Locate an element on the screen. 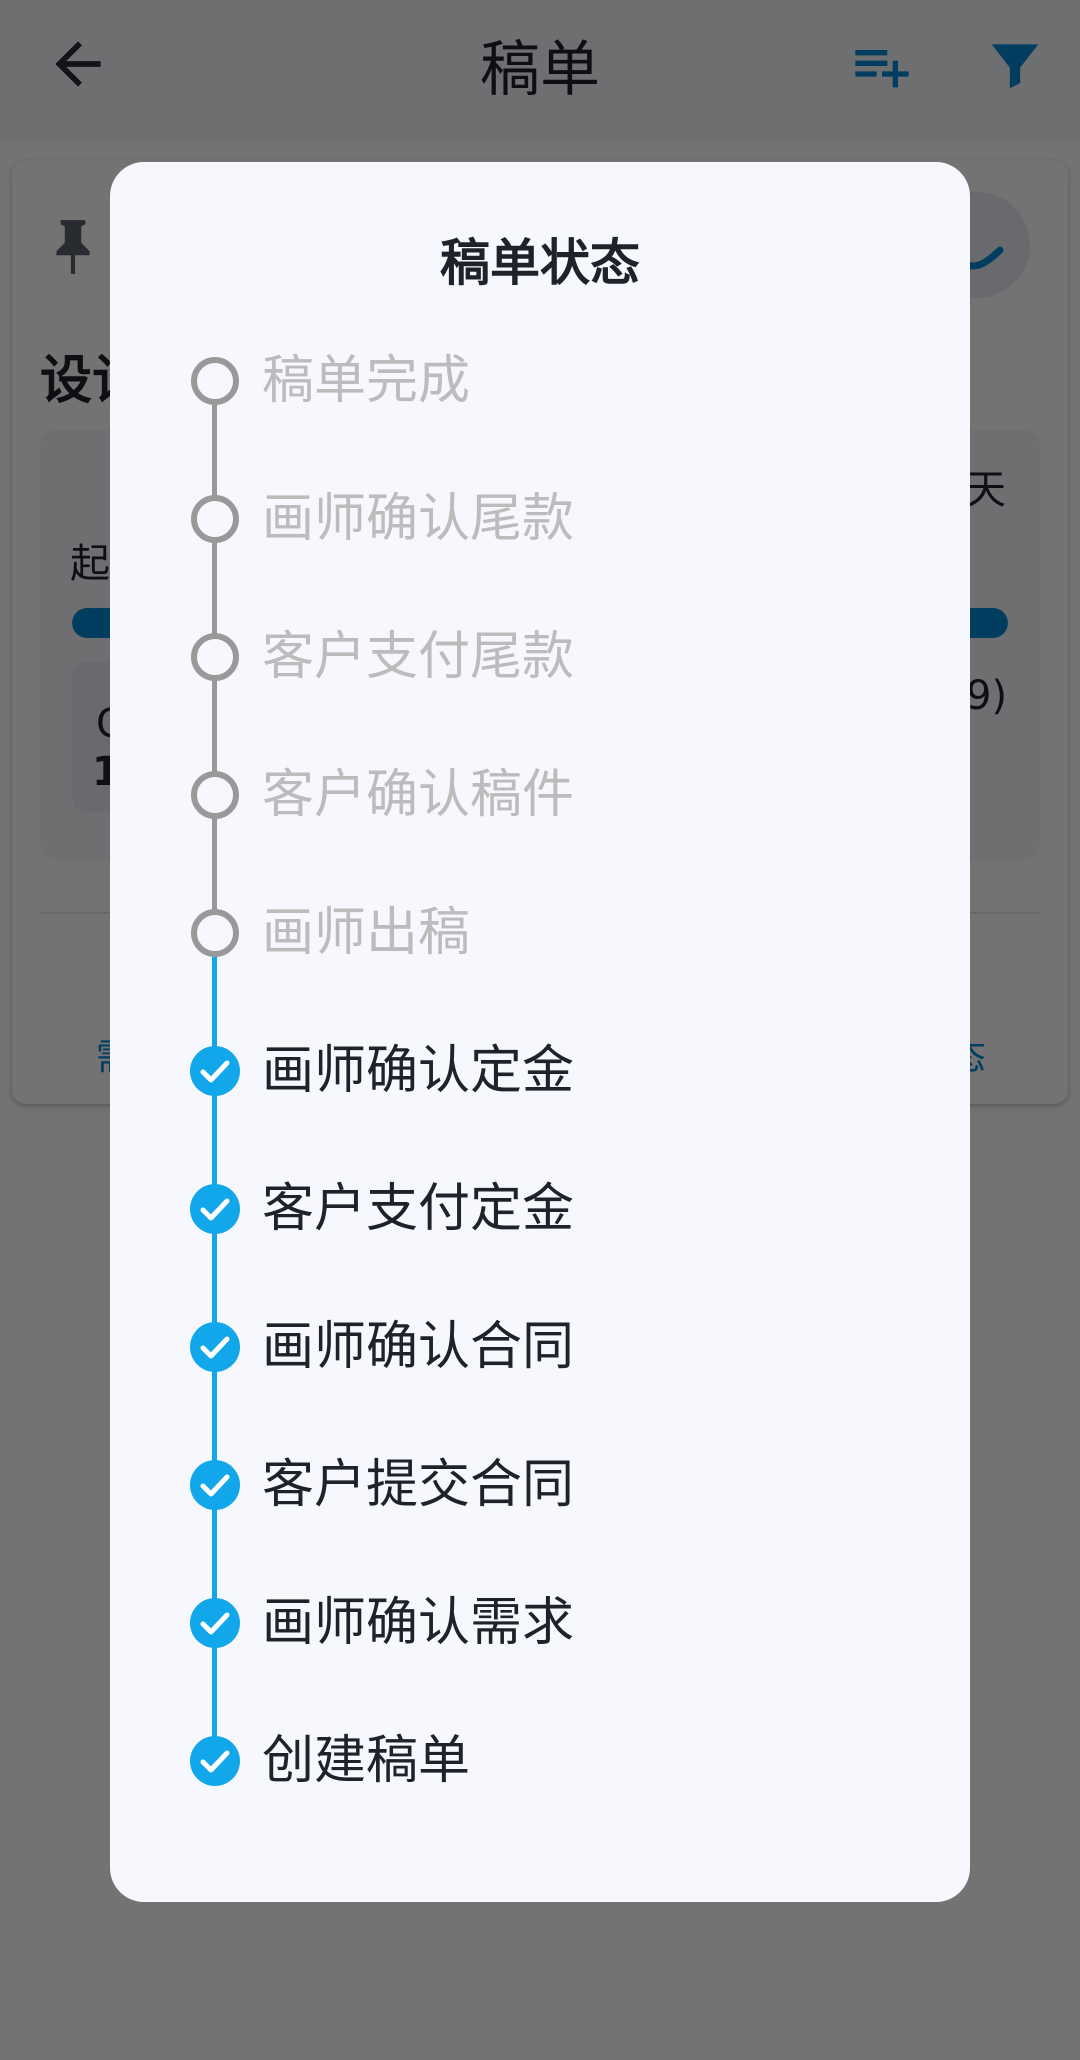 This screenshot has width=1080, height=2060. timeline-step: 画师确认尾款 is located at coordinates (540, 519).